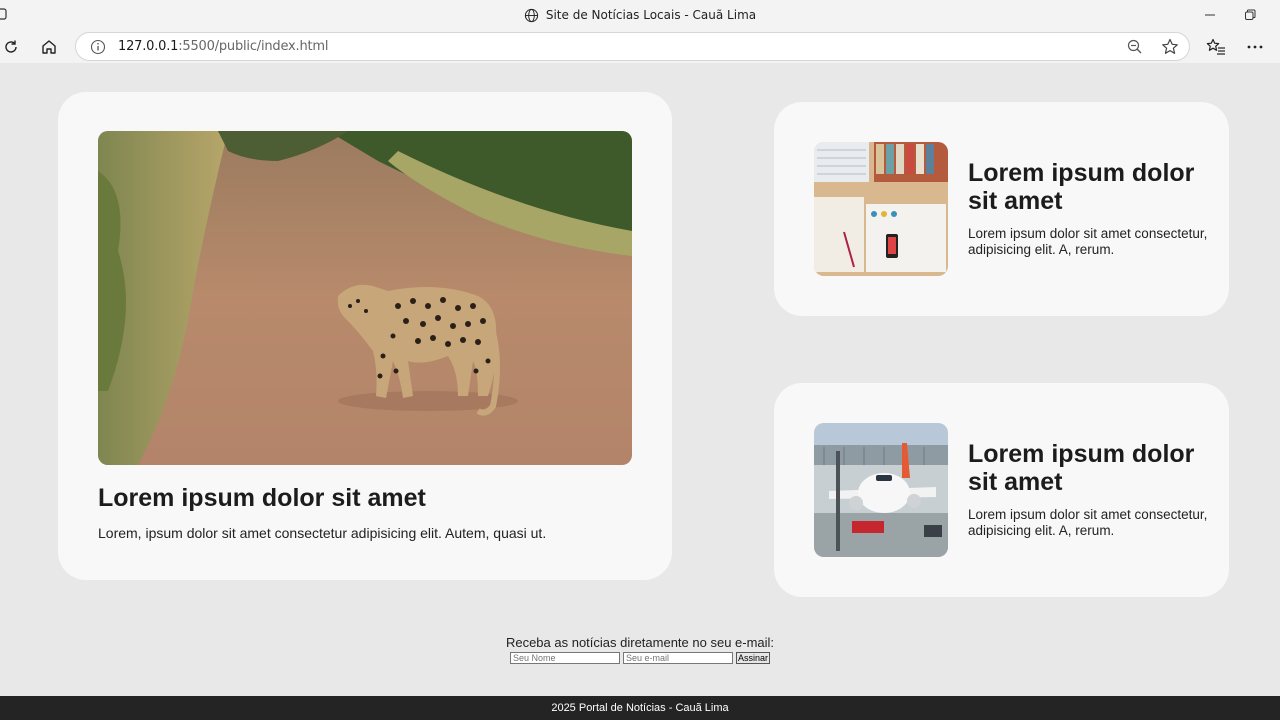 Image resolution: width=1280 pixels, height=720 pixels. What do you see at coordinates (651, 15) in the screenshot?
I see `window-title: Site de Notícias Locais - Cauã Lima` at bounding box center [651, 15].